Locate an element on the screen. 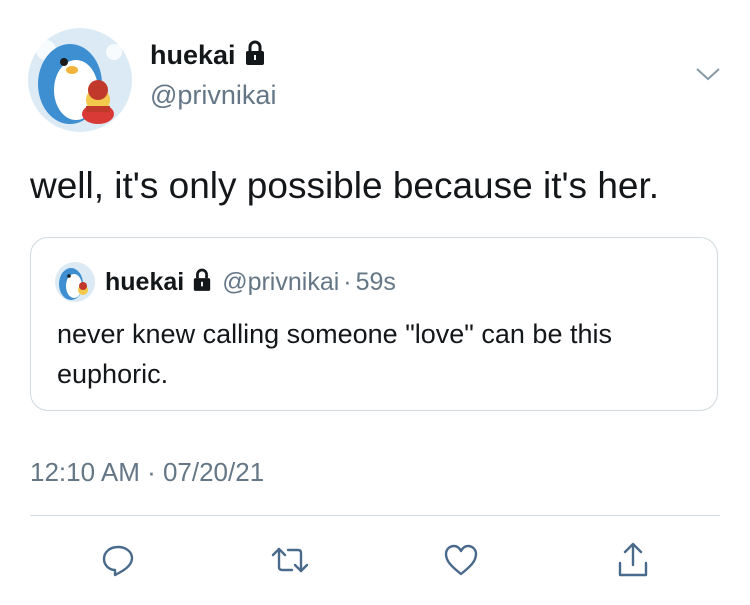 Image resolution: width=750 pixels, height=605 pixels. retweet-button is located at coordinates (290, 560).